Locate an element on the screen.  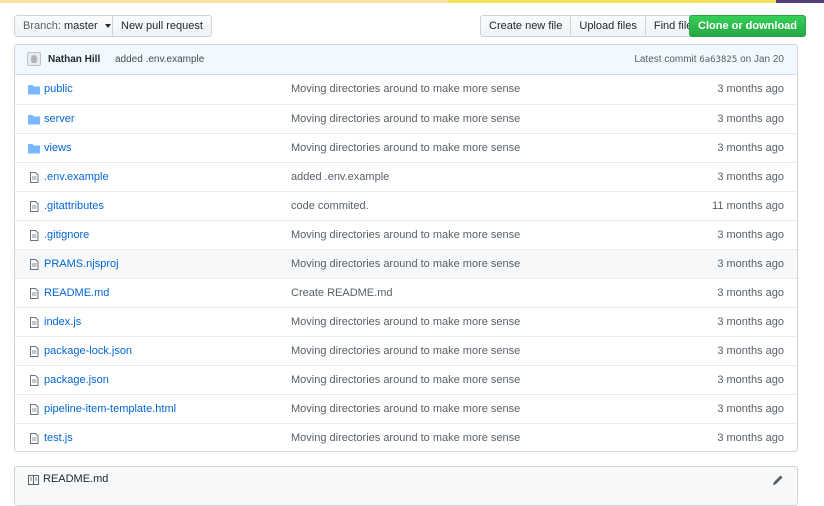
branch-name: master is located at coordinates (80, 26).